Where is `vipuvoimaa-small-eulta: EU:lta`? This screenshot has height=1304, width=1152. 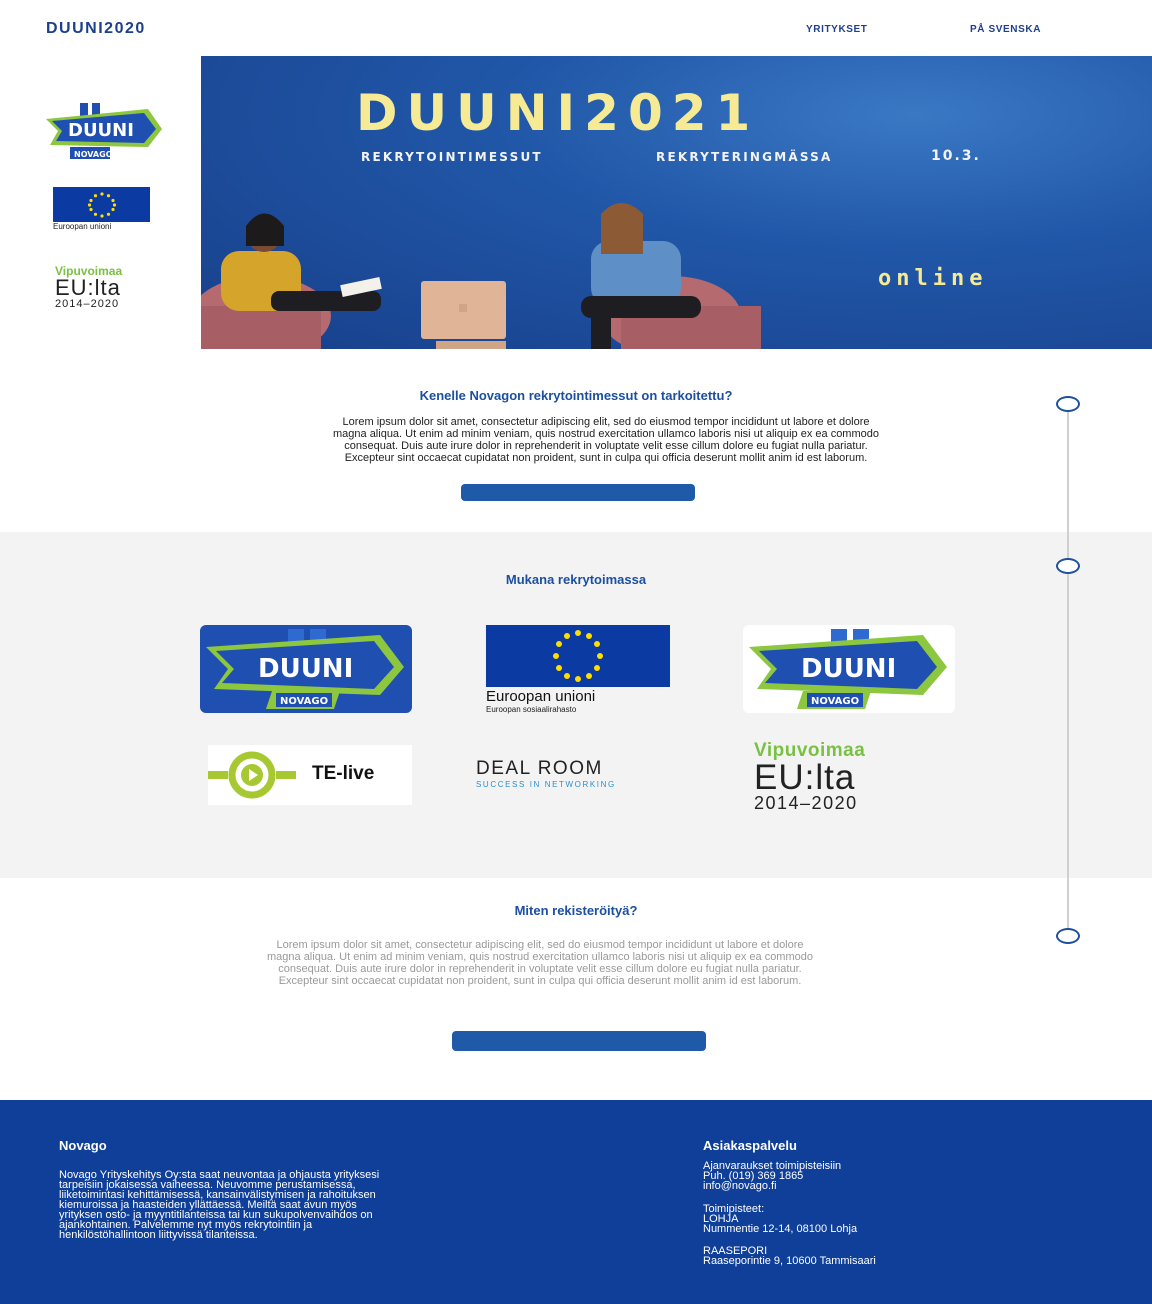
vipuvoimaa-small-eulta: EU:lta is located at coordinates (88, 287).